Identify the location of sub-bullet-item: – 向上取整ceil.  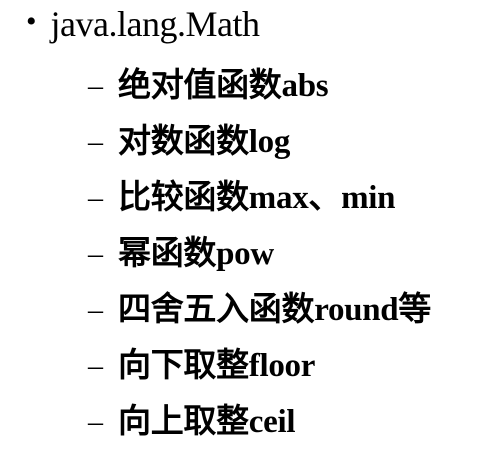
(259, 422).